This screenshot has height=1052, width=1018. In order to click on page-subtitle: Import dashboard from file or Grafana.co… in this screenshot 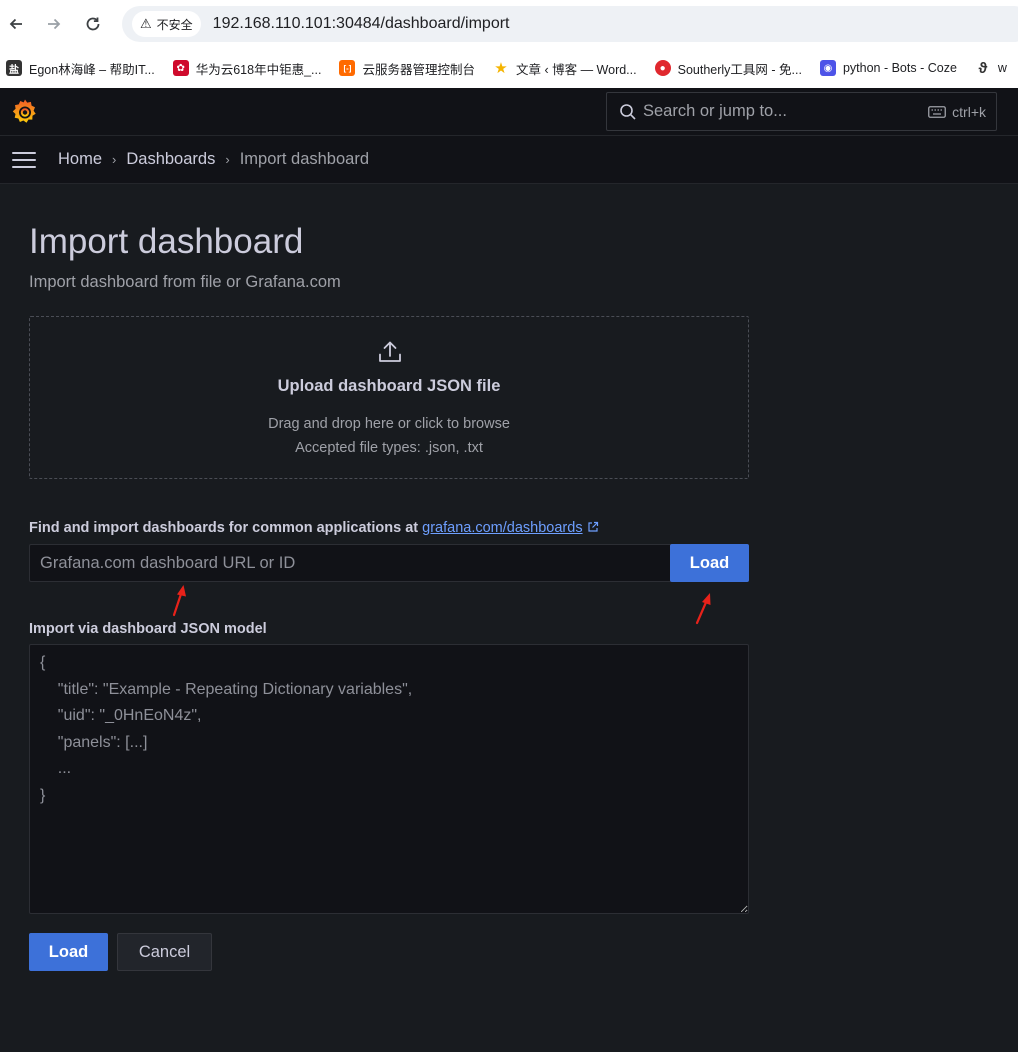, I will do `click(185, 282)`.